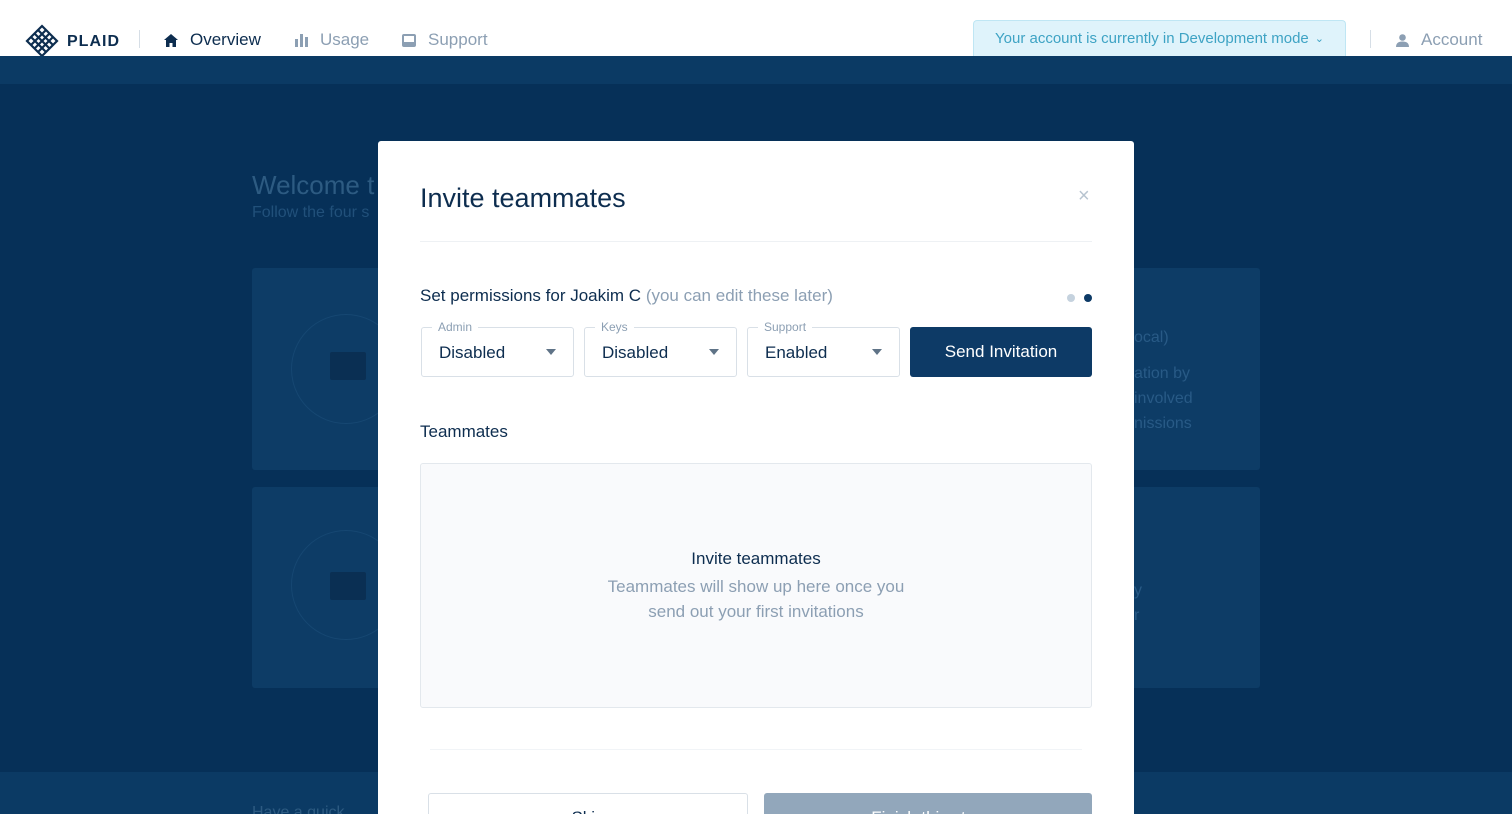  Describe the element at coordinates (531, 295) in the screenshot. I see `permissions-label-text: Set permissions for Joakim C` at that location.